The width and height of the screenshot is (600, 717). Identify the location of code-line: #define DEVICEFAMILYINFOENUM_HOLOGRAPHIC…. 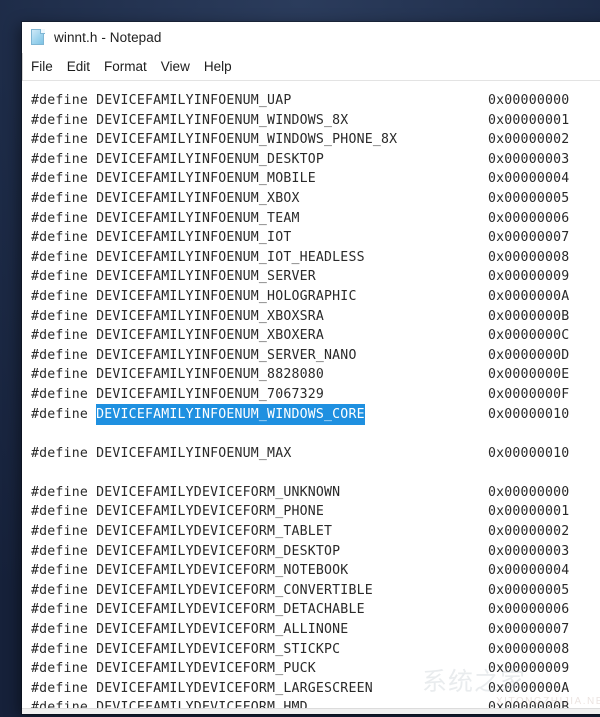
(311, 297).